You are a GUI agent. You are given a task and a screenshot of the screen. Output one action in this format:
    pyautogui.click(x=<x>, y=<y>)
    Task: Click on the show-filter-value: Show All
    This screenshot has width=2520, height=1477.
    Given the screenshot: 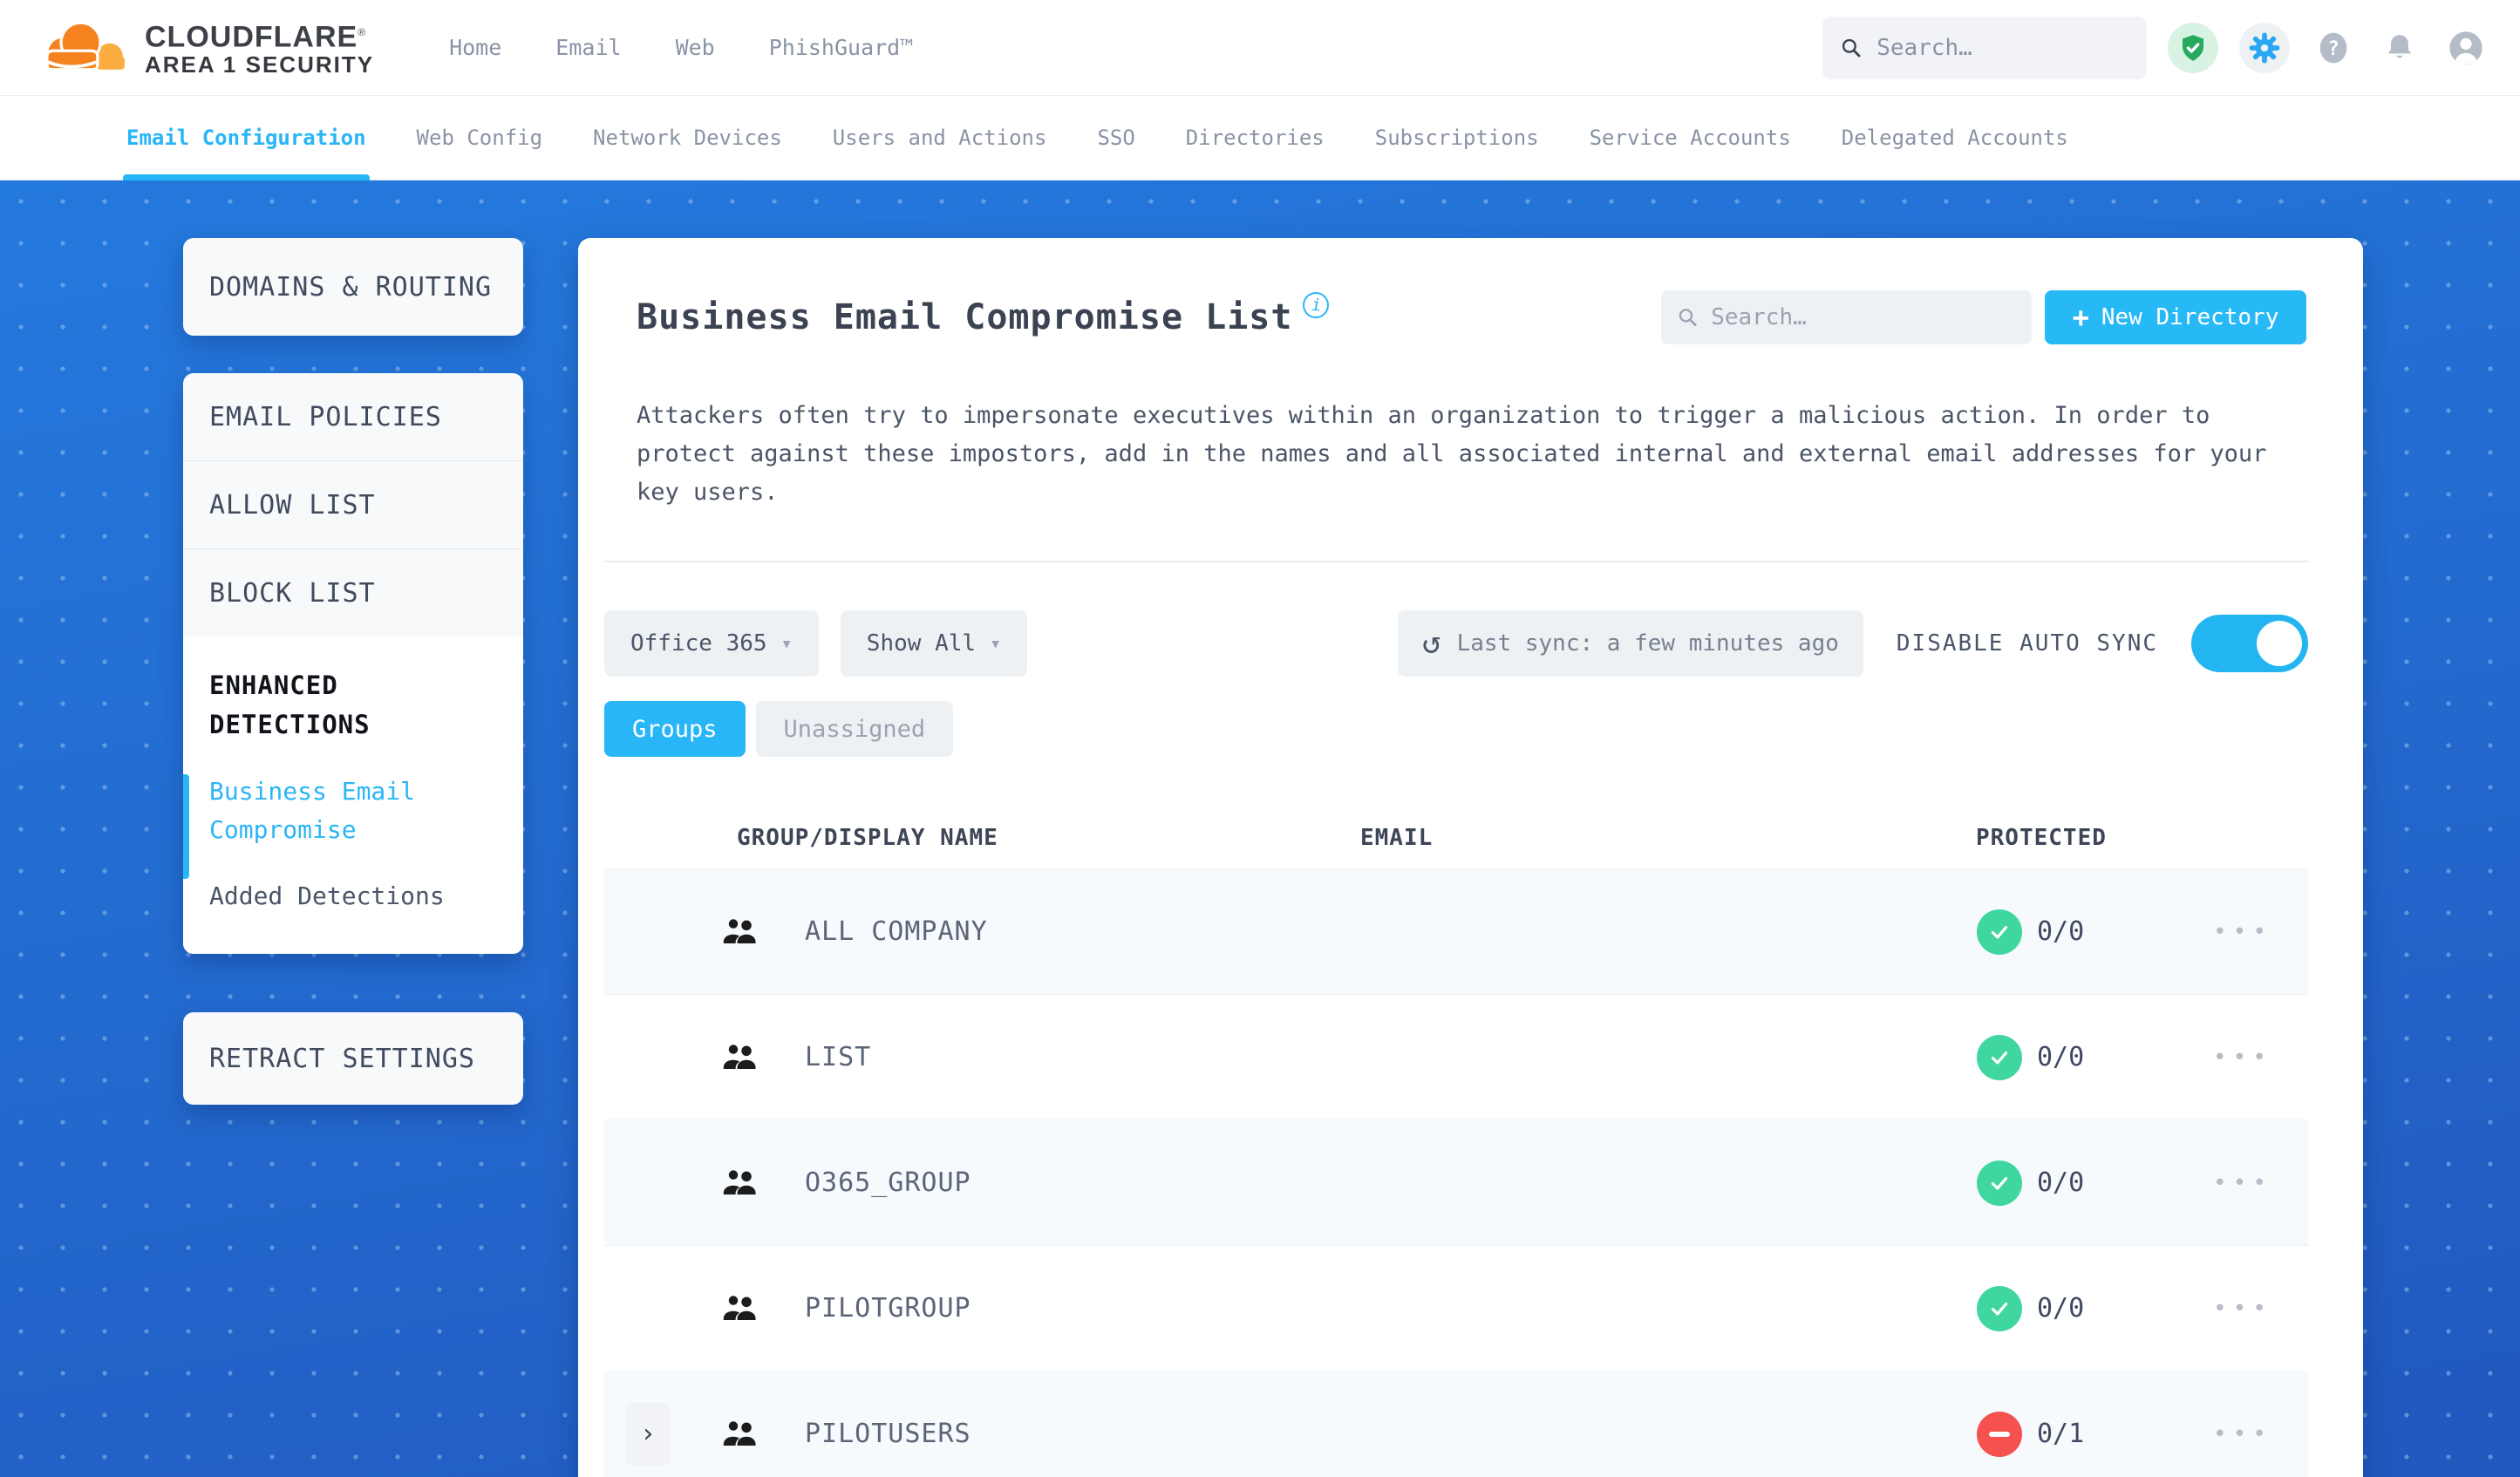 What is the action you would take?
    pyautogui.click(x=921, y=644)
    